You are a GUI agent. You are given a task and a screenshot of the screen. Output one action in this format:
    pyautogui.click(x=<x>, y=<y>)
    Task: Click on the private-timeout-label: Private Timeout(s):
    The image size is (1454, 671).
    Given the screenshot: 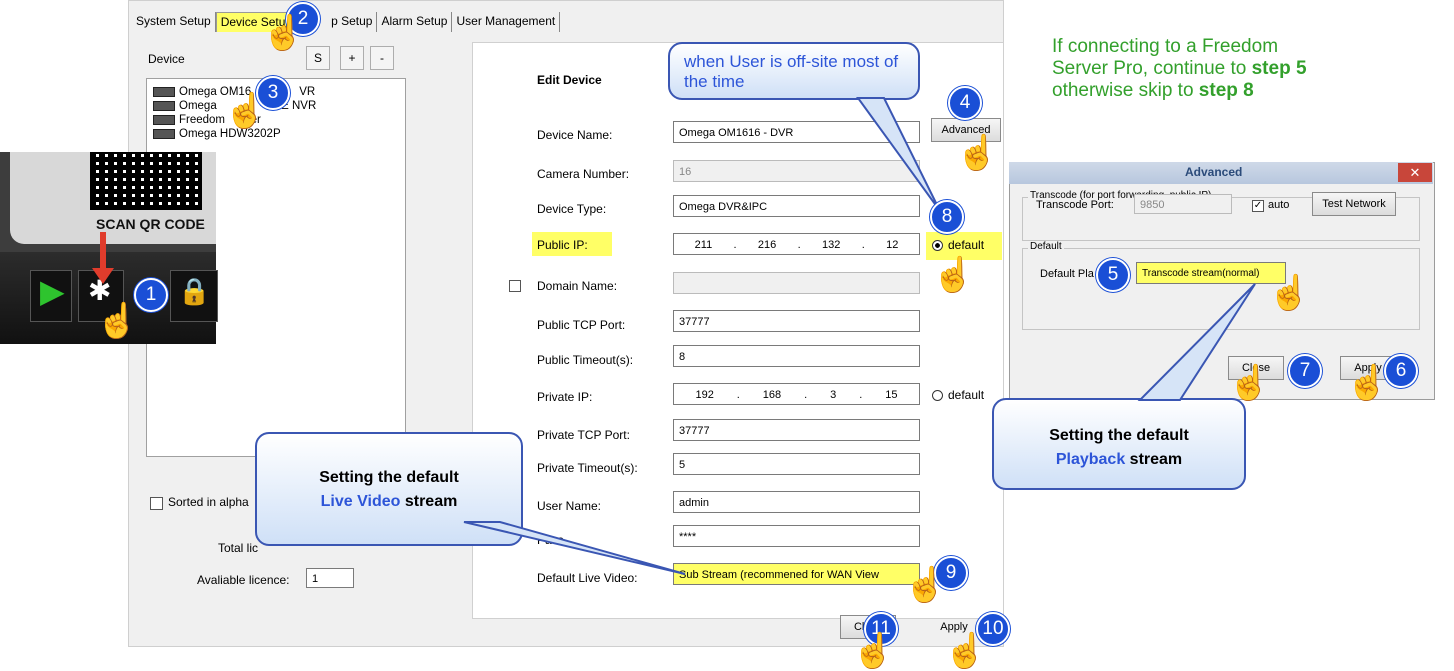 What is the action you would take?
    pyautogui.click(x=587, y=468)
    